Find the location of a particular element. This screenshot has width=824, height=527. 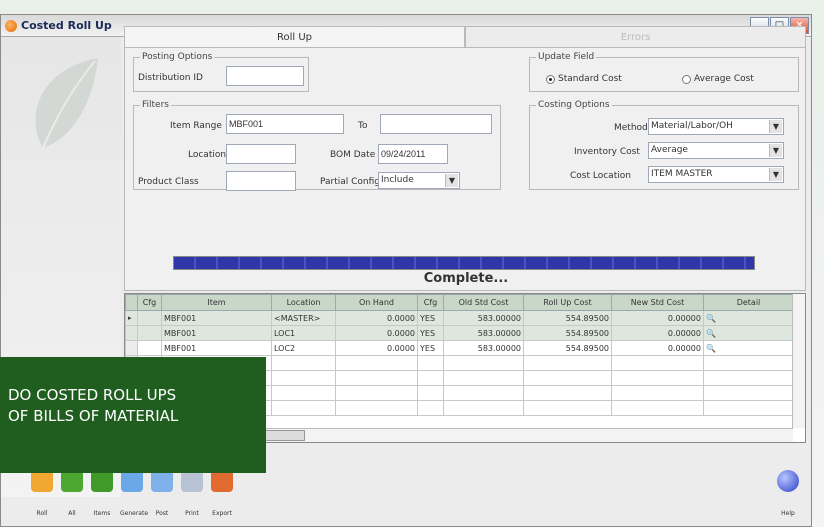

location-input is located at coordinates (261, 154).